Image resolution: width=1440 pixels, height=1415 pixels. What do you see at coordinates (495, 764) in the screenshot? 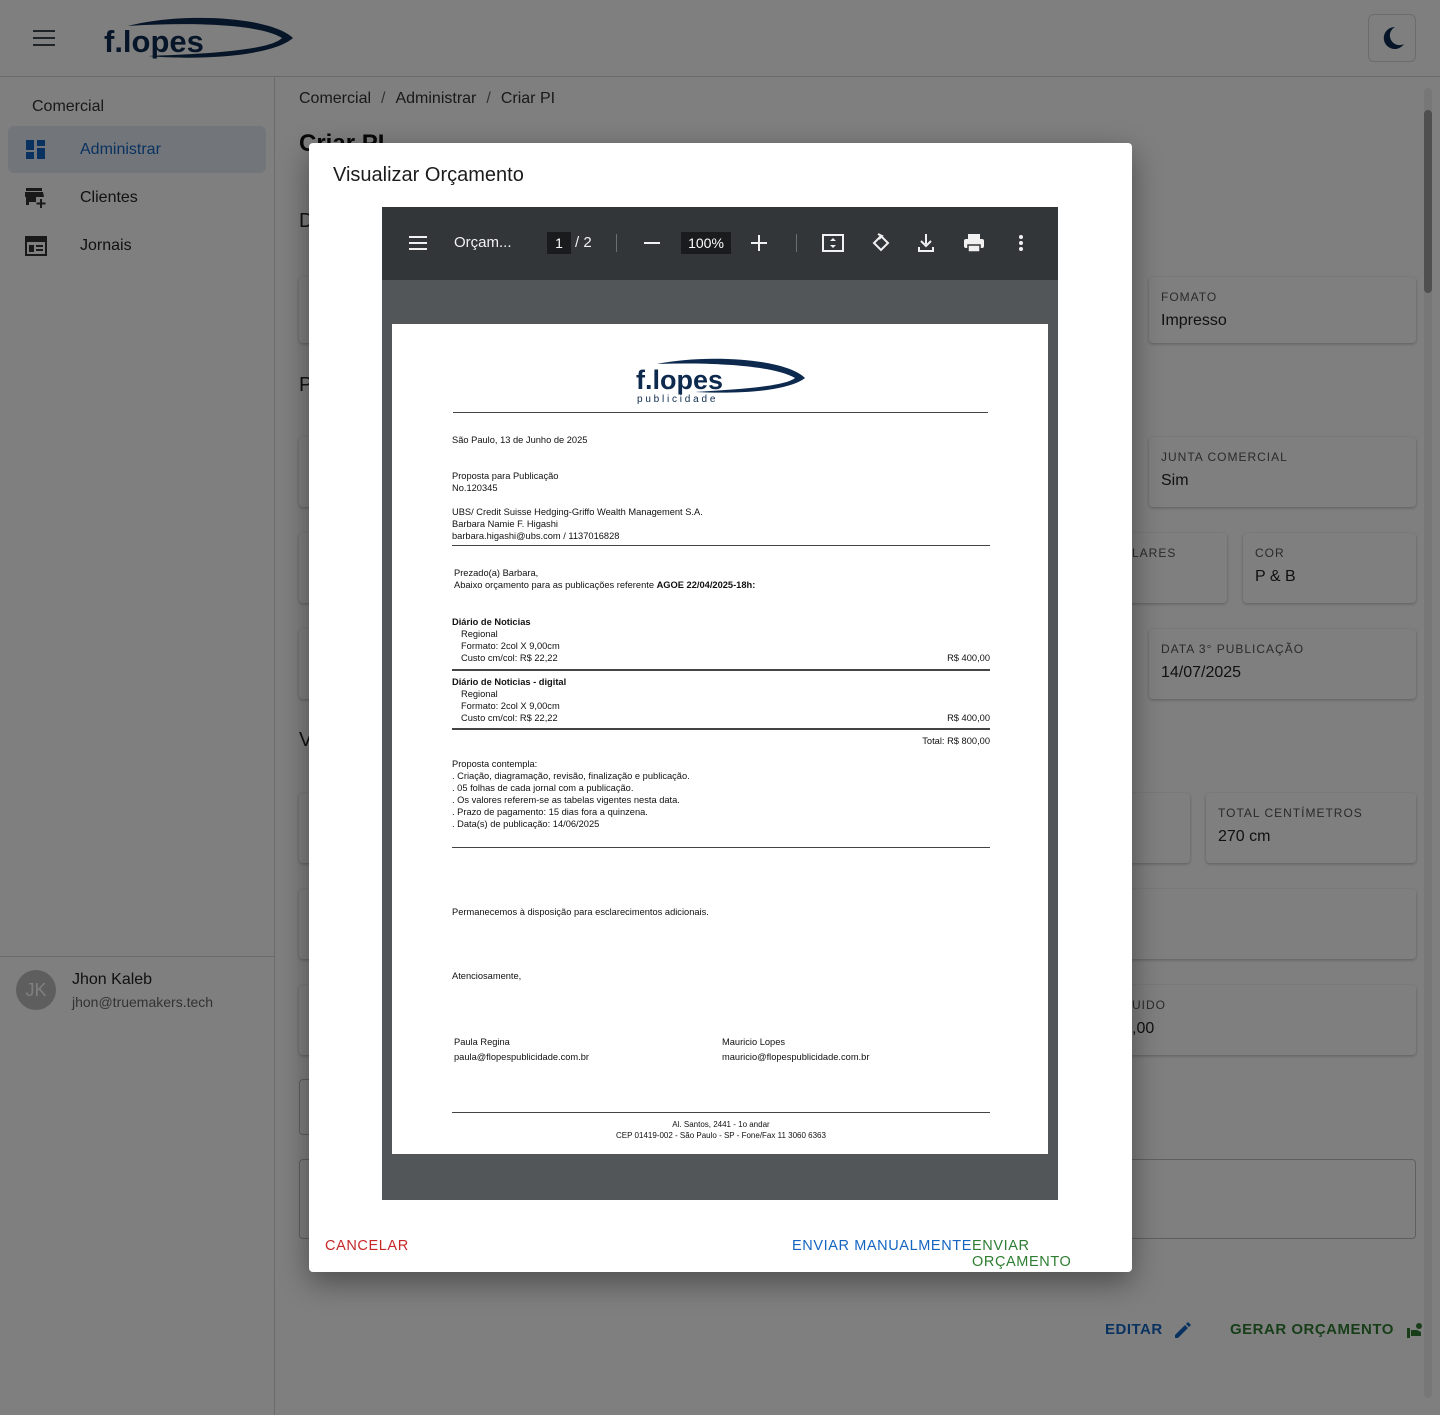
I see `pdf-terms-line: Proposta contempla:` at bounding box center [495, 764].